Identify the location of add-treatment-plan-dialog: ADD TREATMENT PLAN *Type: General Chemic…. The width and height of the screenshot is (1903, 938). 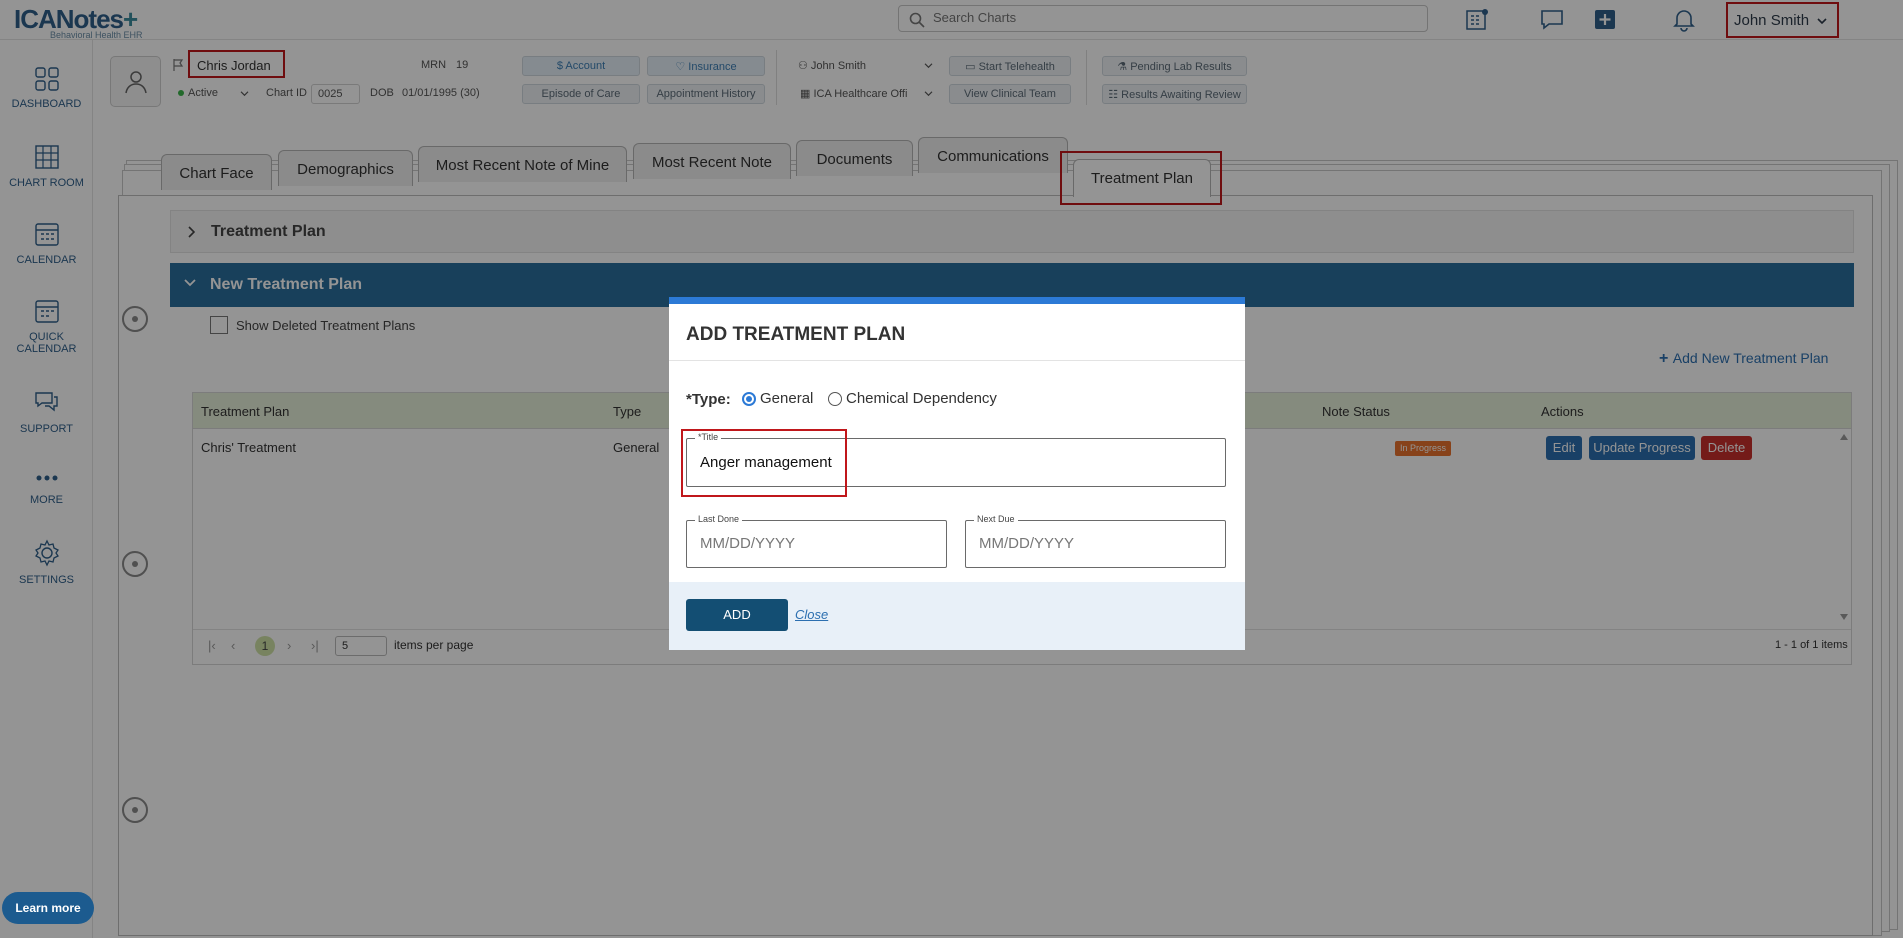
(957, 473).